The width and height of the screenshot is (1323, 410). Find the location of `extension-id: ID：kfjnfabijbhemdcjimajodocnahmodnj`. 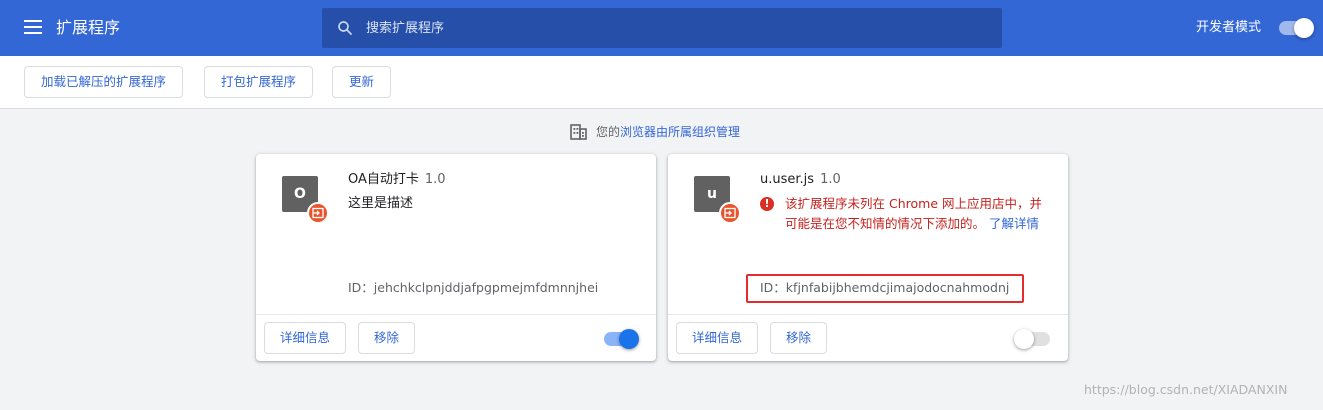

extension-id: ID：kfjnfabijbhemdcjimajodocnahmodnj is located at coordinates (885, 287).